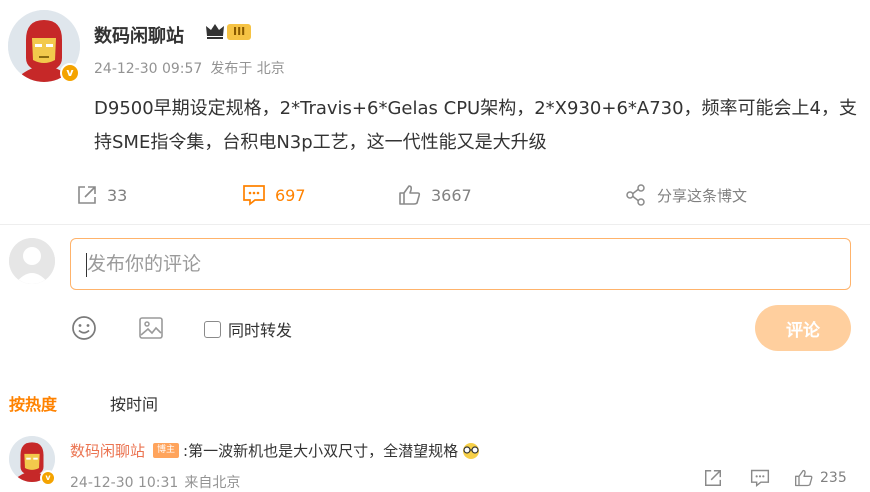 This screenshot has height=492, width=870. I want to click on image-icon, so click(151, 328).